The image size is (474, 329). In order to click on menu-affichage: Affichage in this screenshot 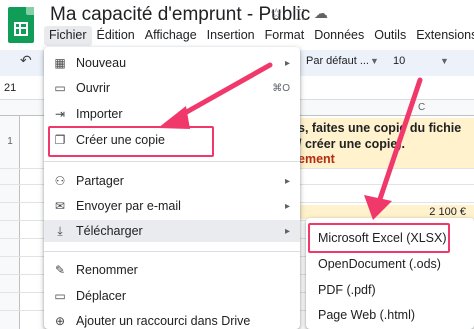, I will do `click(171, 36)`.